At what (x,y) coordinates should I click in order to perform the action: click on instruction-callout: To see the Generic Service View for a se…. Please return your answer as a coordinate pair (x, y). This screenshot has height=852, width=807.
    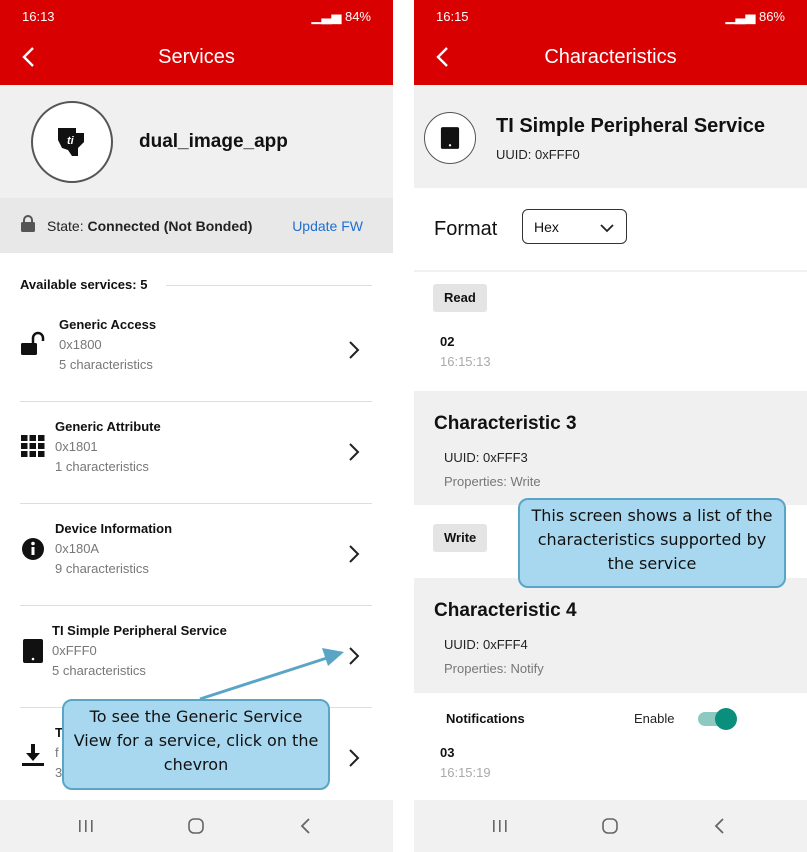
    Looking at the image, I should click on (196, 744).